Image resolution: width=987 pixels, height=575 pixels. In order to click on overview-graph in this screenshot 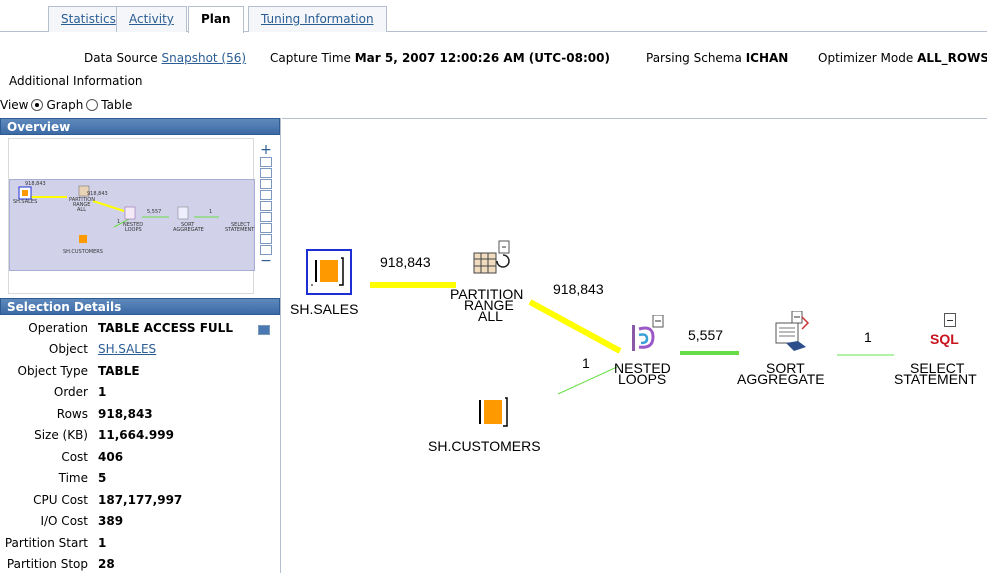, I will do `click(132, 217)`.